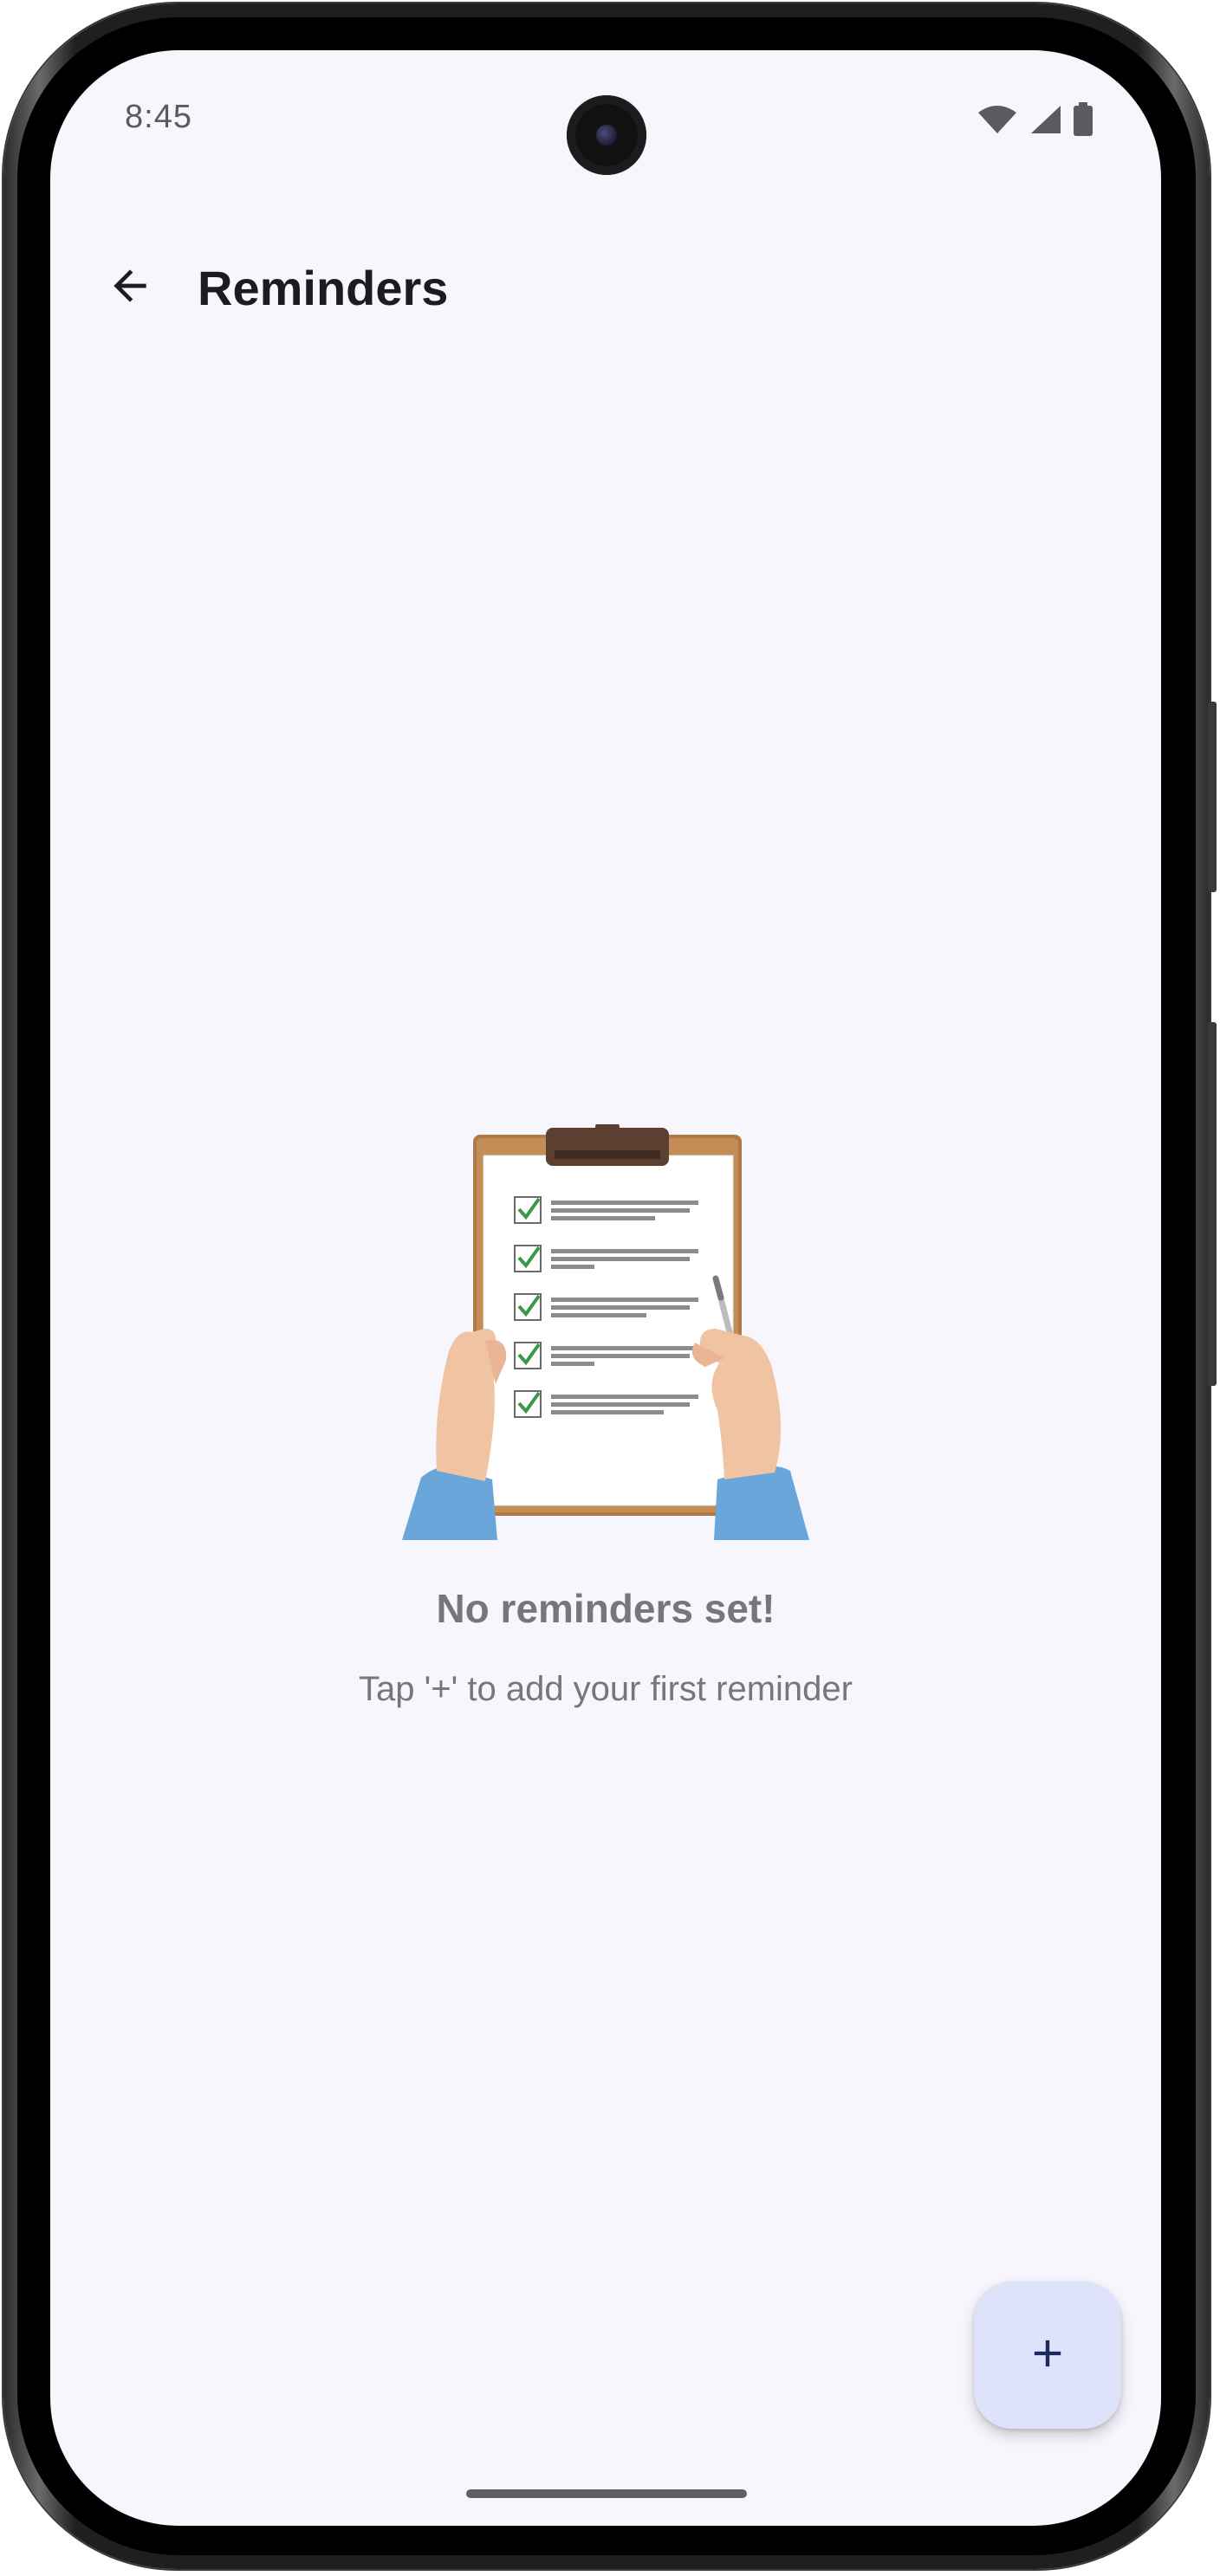  What do you see at coordinates (1045, 122) in the screenshot?
I see `cell-signal-icon` at bounding box center [1045, 122].